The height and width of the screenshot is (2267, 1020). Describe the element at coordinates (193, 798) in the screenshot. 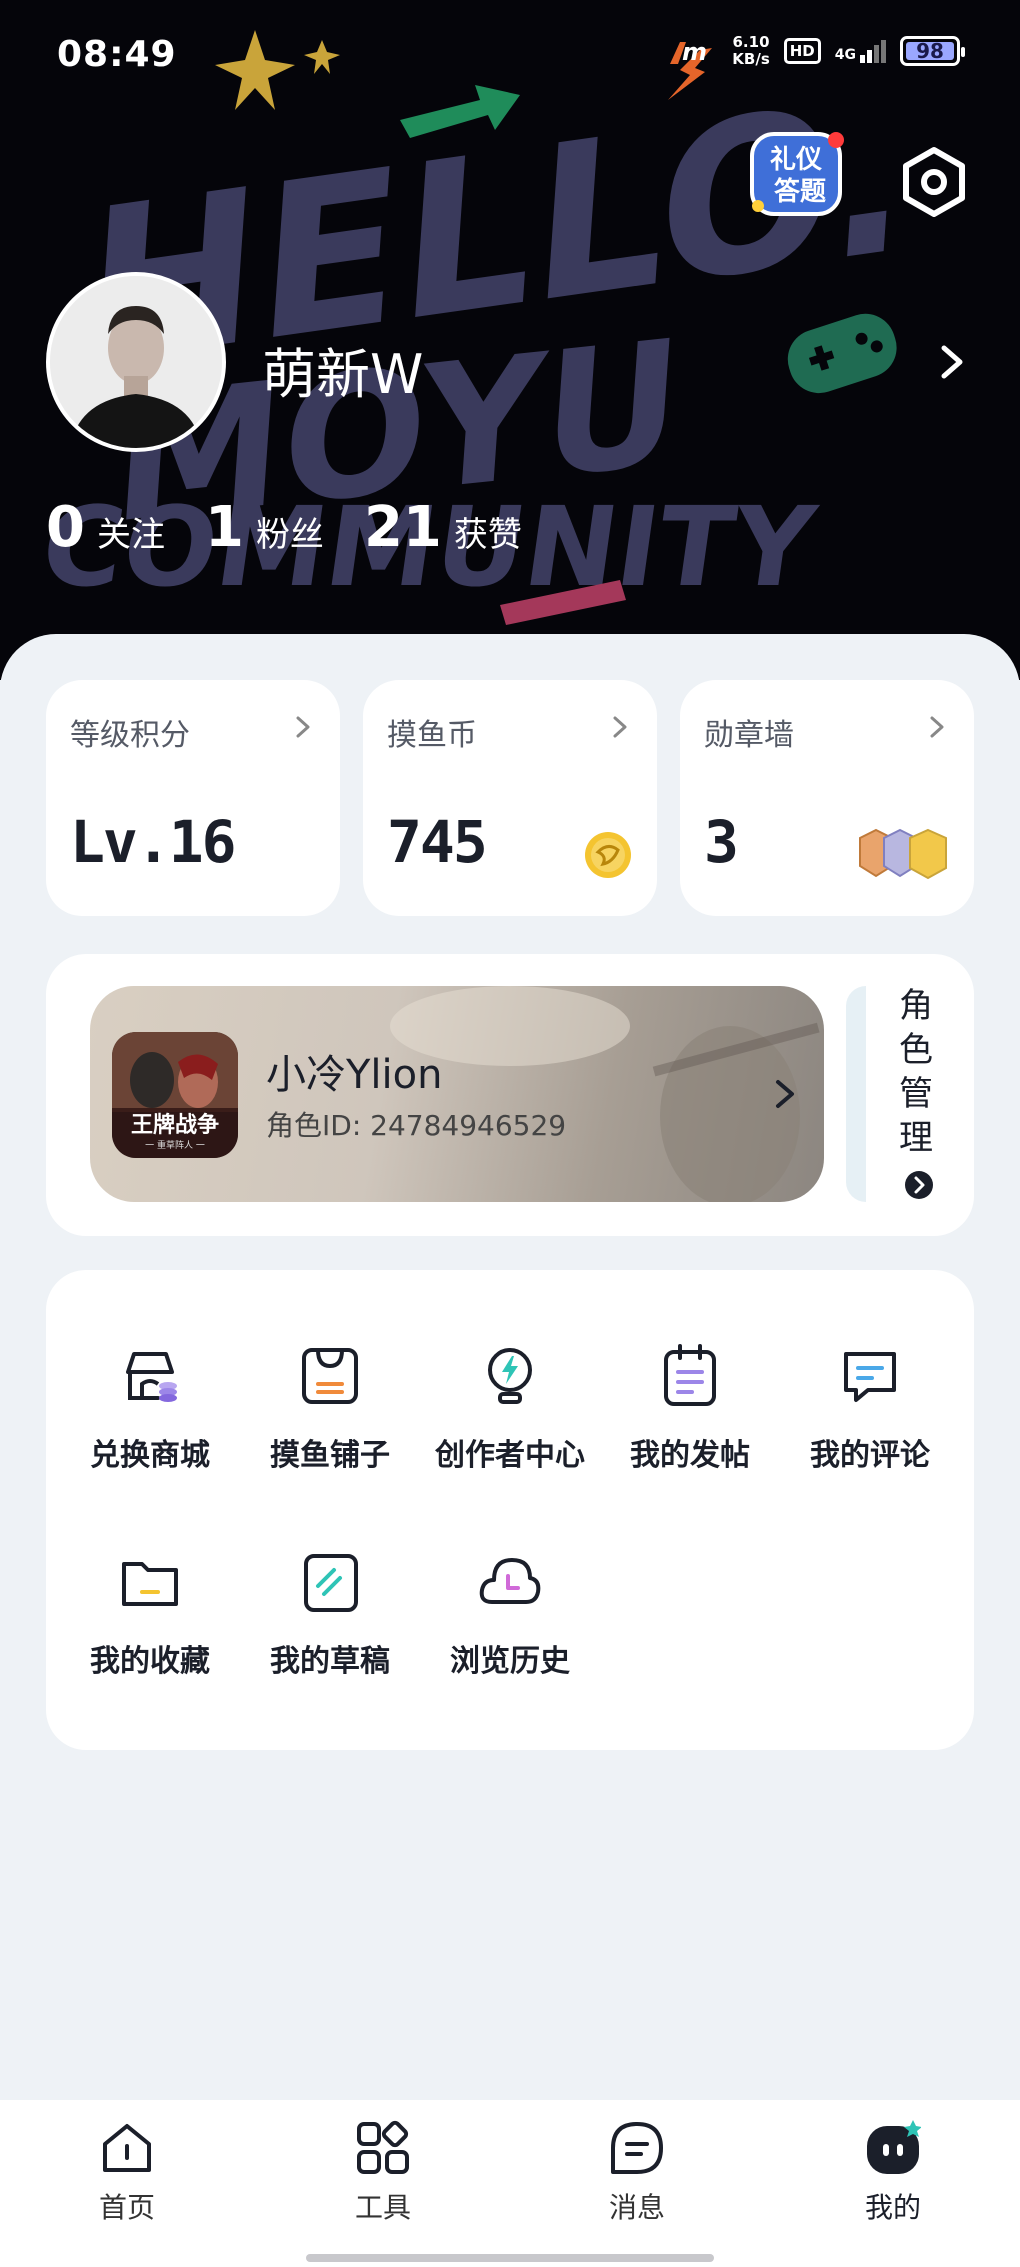

I see `level-points-card: 等级积分 Lv.16` at that location.